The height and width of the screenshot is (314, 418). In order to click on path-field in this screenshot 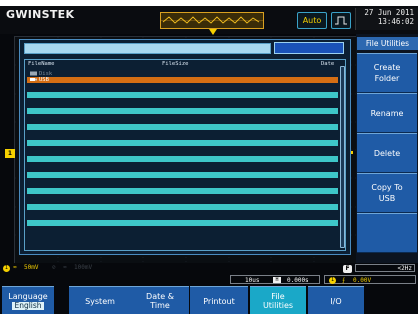, I will do `click(147, 48)`.